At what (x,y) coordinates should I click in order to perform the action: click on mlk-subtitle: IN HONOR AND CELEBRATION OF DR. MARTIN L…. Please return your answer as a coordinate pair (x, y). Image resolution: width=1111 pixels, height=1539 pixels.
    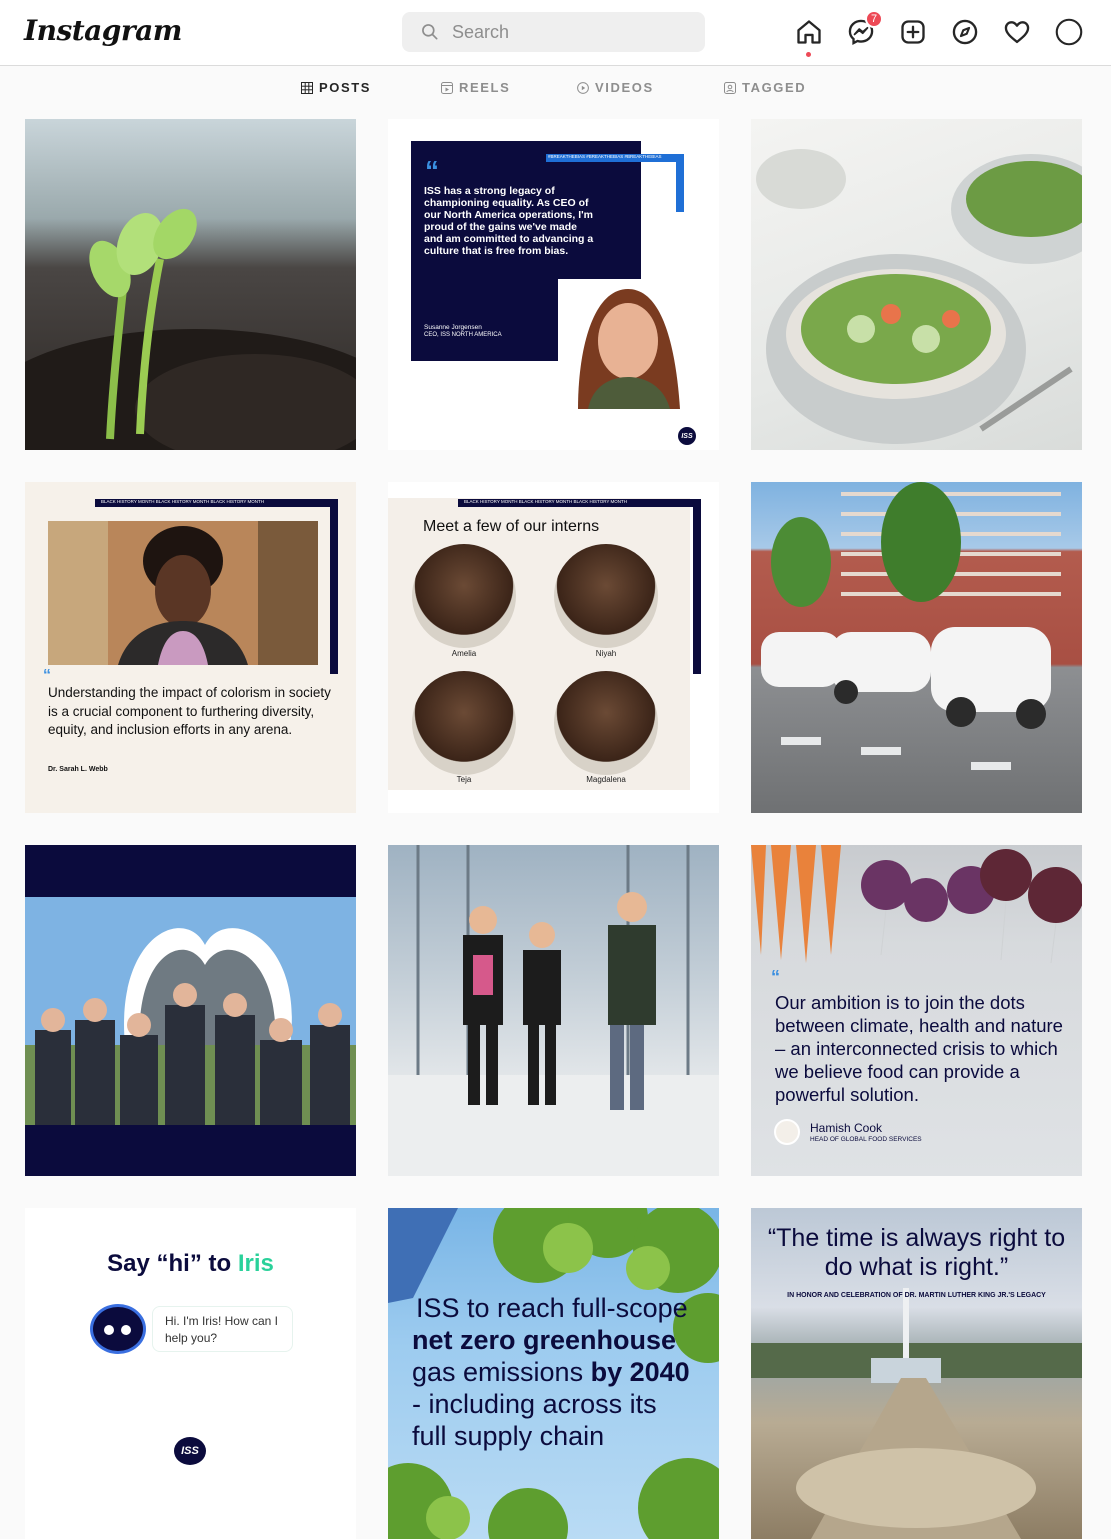
    Looking at the image, I should click on (916, 1295).